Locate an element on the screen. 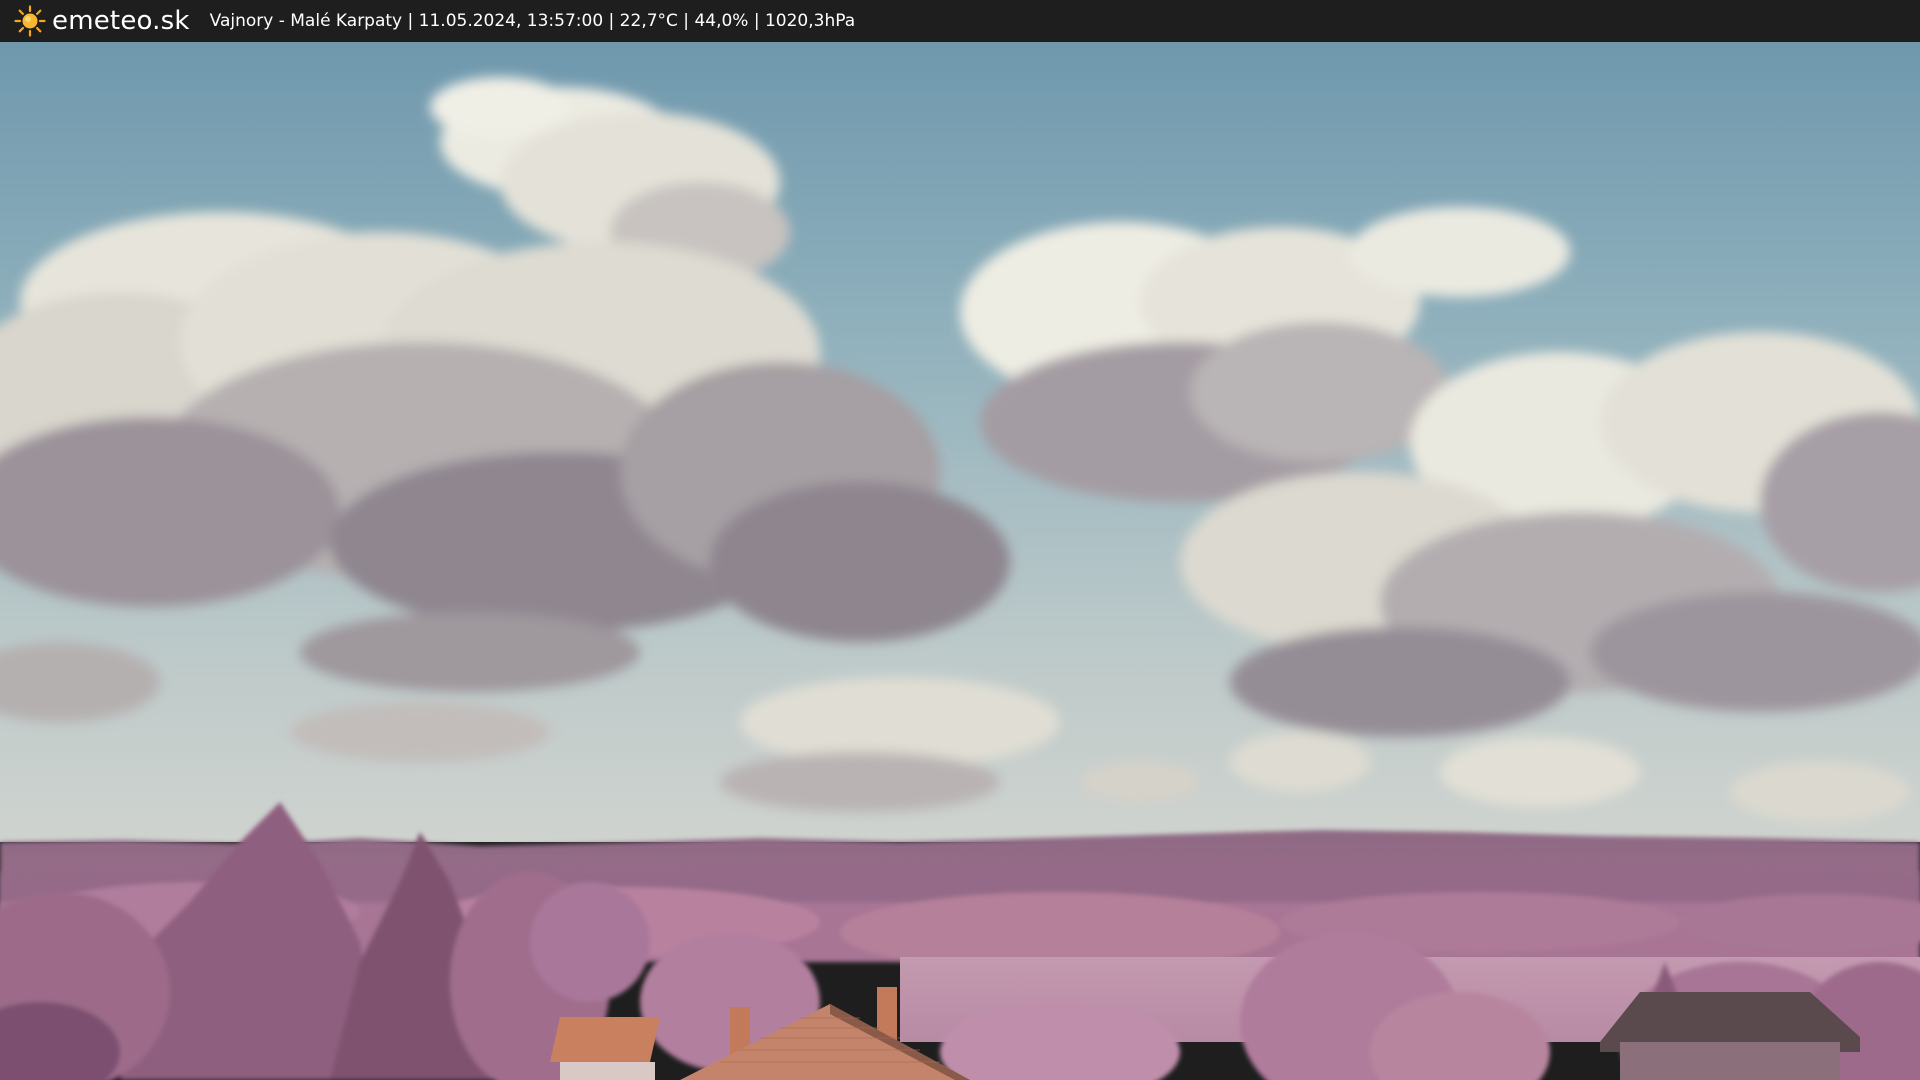 The image size is (1920, 1080). sun-icon is located at coordinates (30, 21).